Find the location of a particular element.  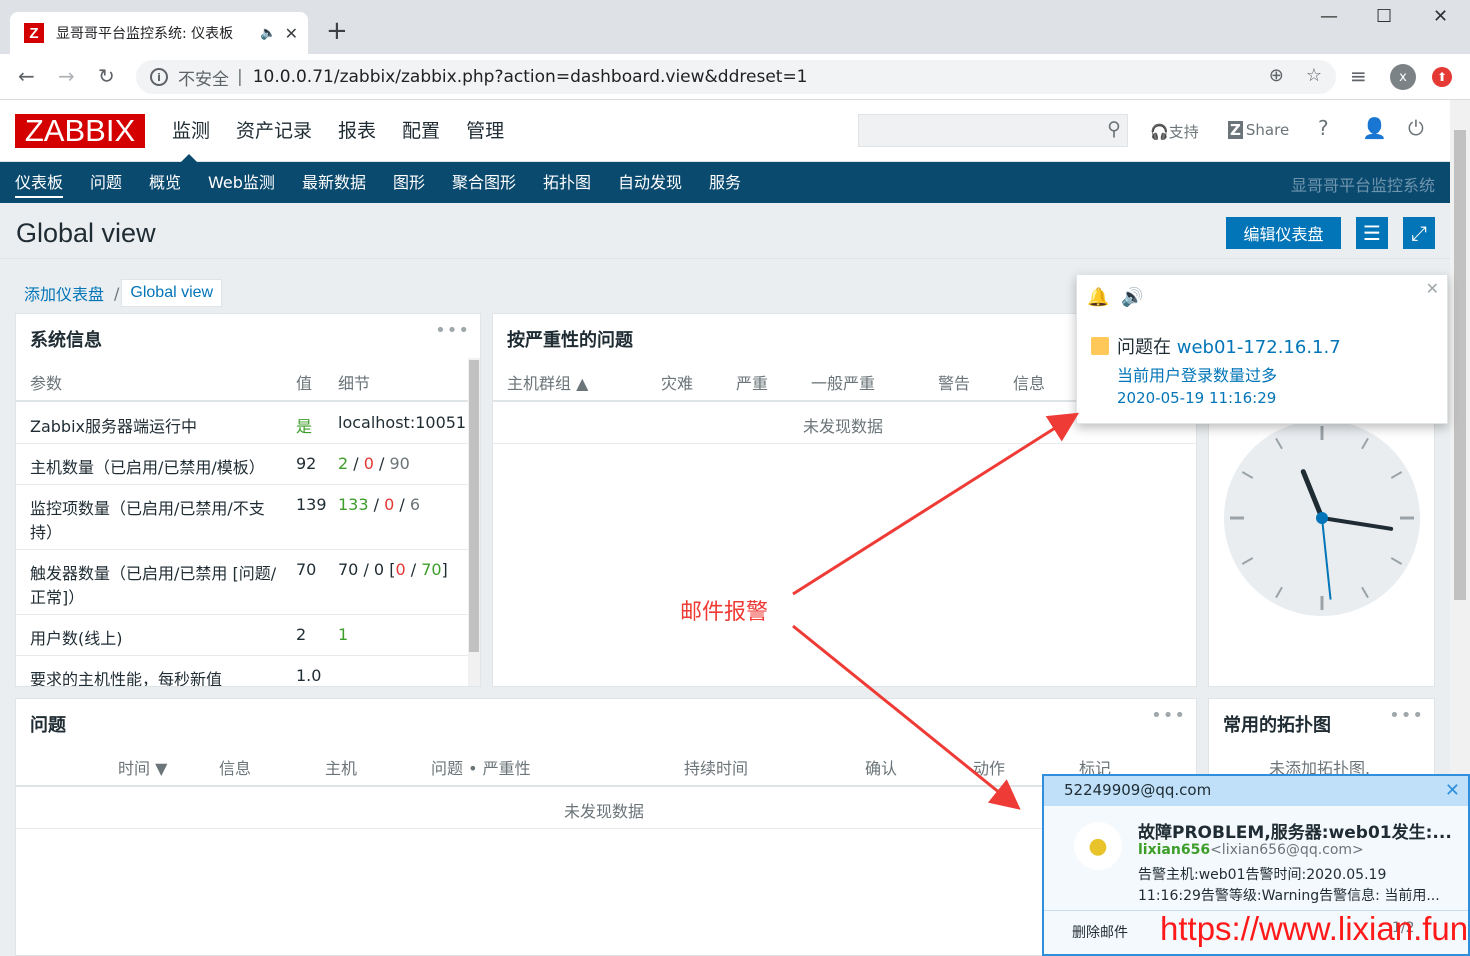

back-icon: ← is located at coordinates (26, 76).